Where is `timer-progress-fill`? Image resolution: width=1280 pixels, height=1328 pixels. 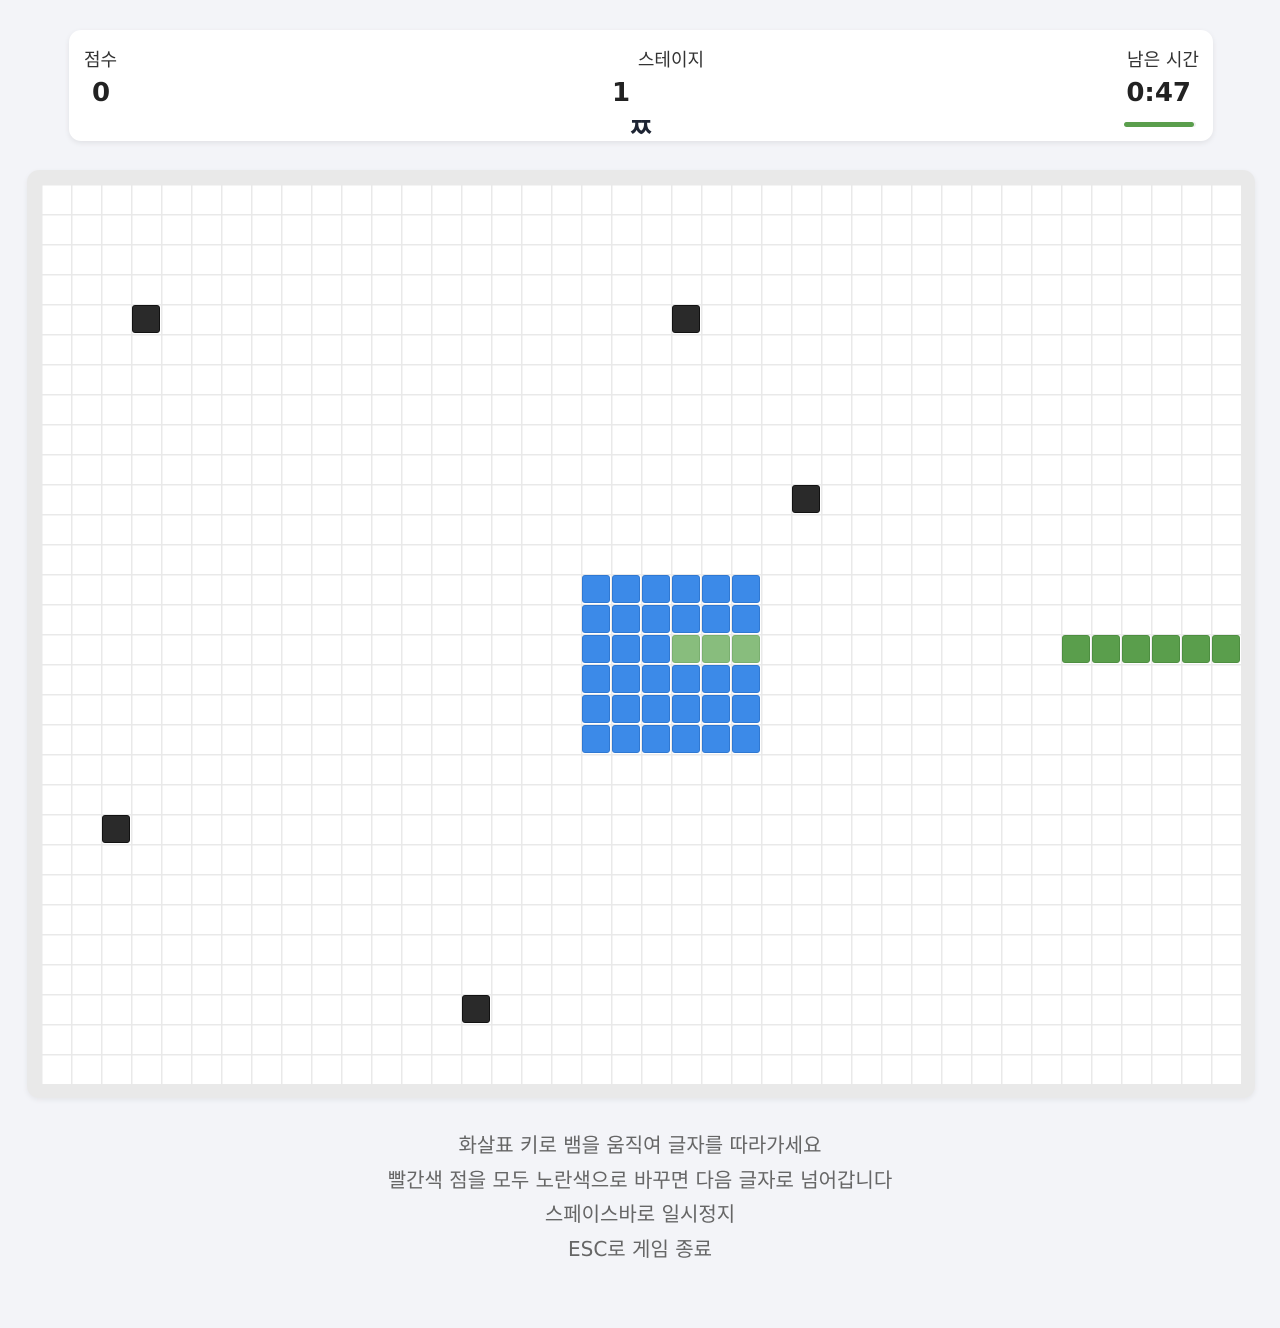 timer-progress-fill is located at coordinates (1159, 124).